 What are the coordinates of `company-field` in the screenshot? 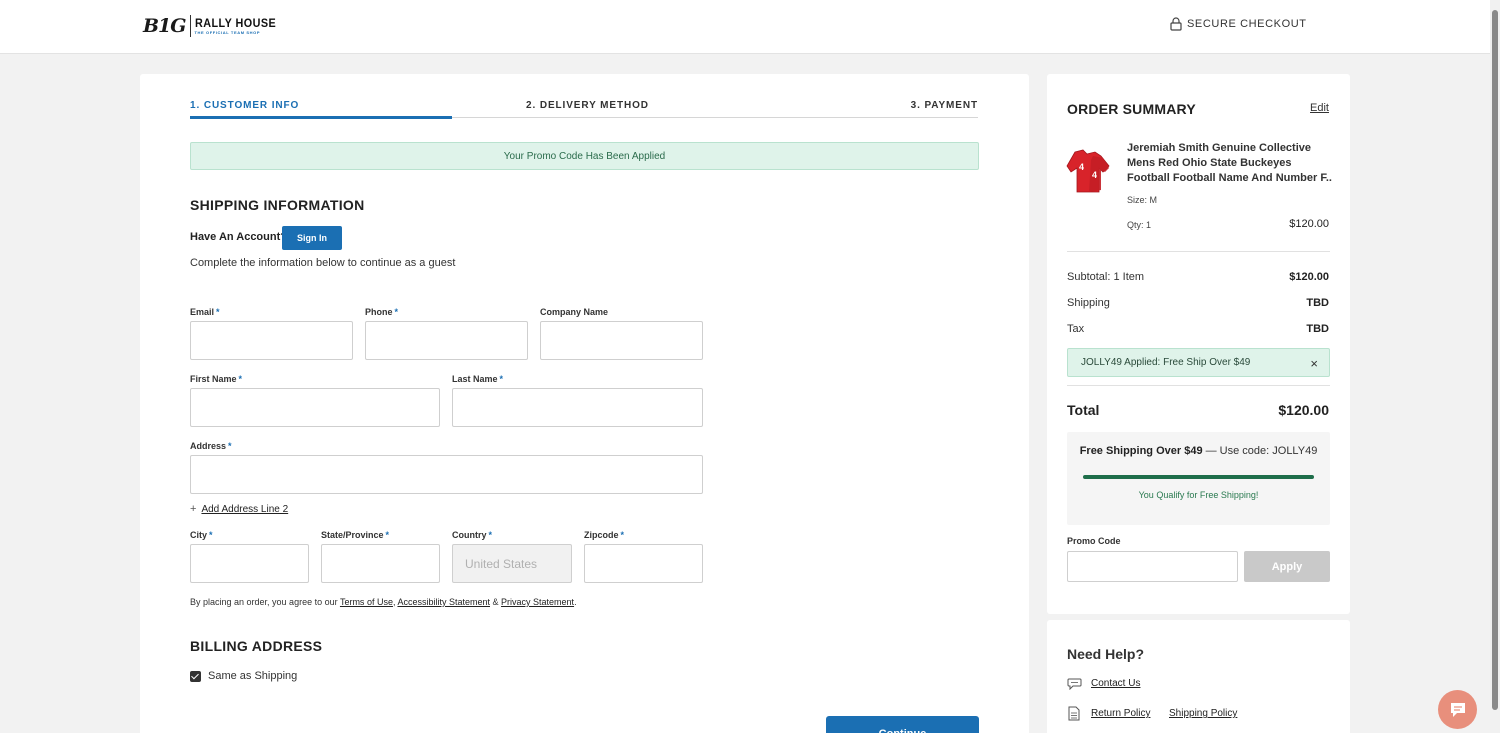 It's located at (621, 340).